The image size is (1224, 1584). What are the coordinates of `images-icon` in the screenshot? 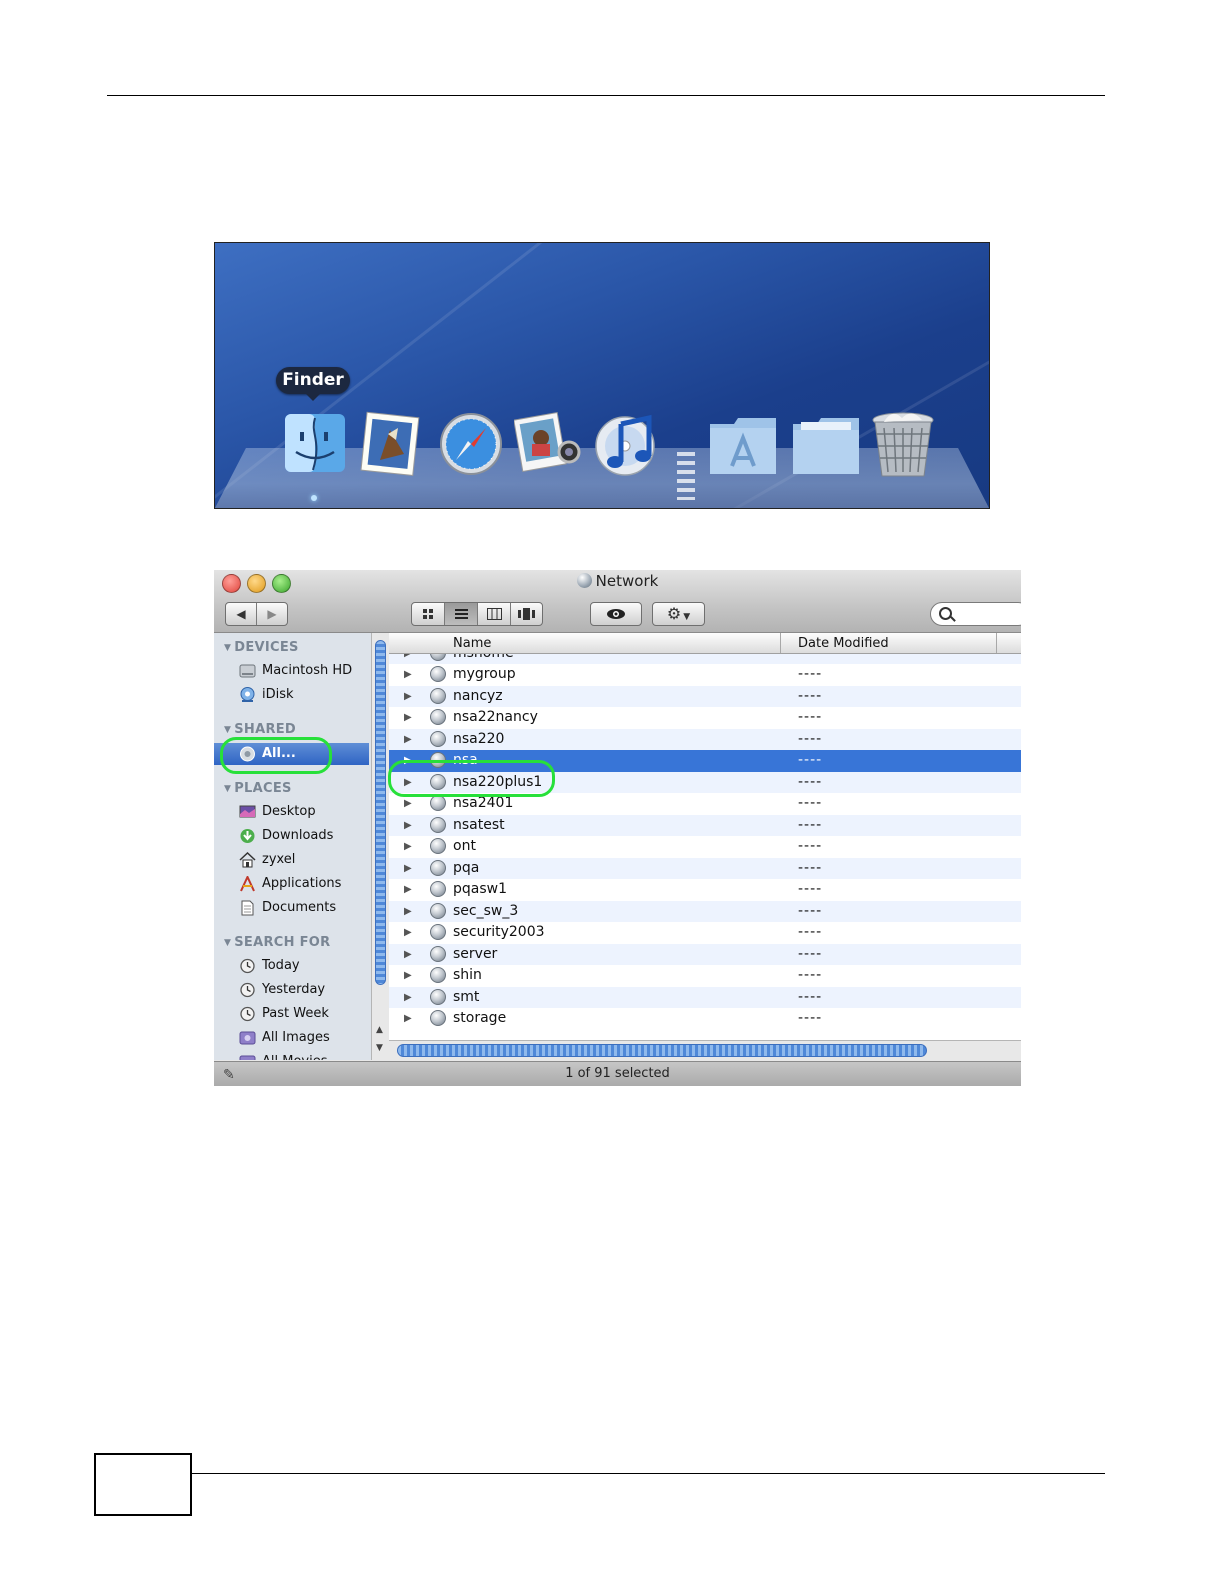 It's located at (247, 1038).